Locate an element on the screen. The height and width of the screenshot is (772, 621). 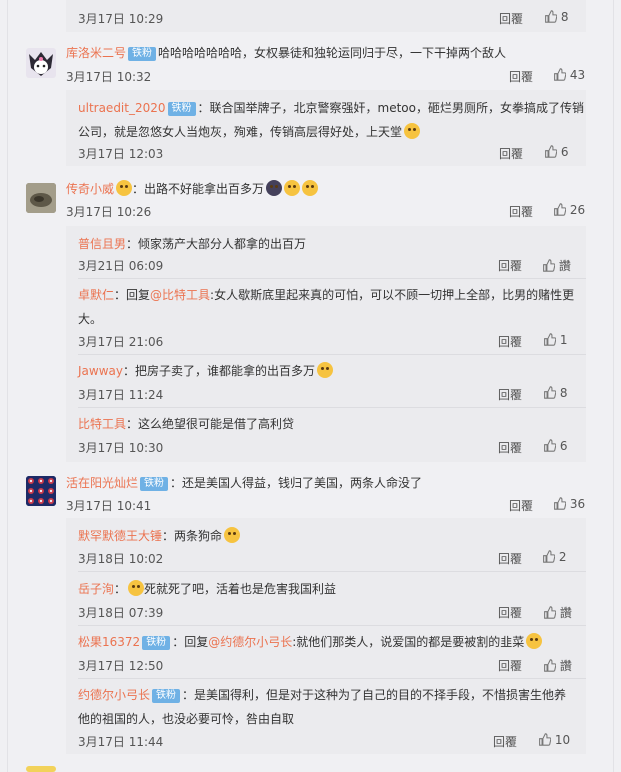
like-button: 43 is located at coordinates (569, 75).